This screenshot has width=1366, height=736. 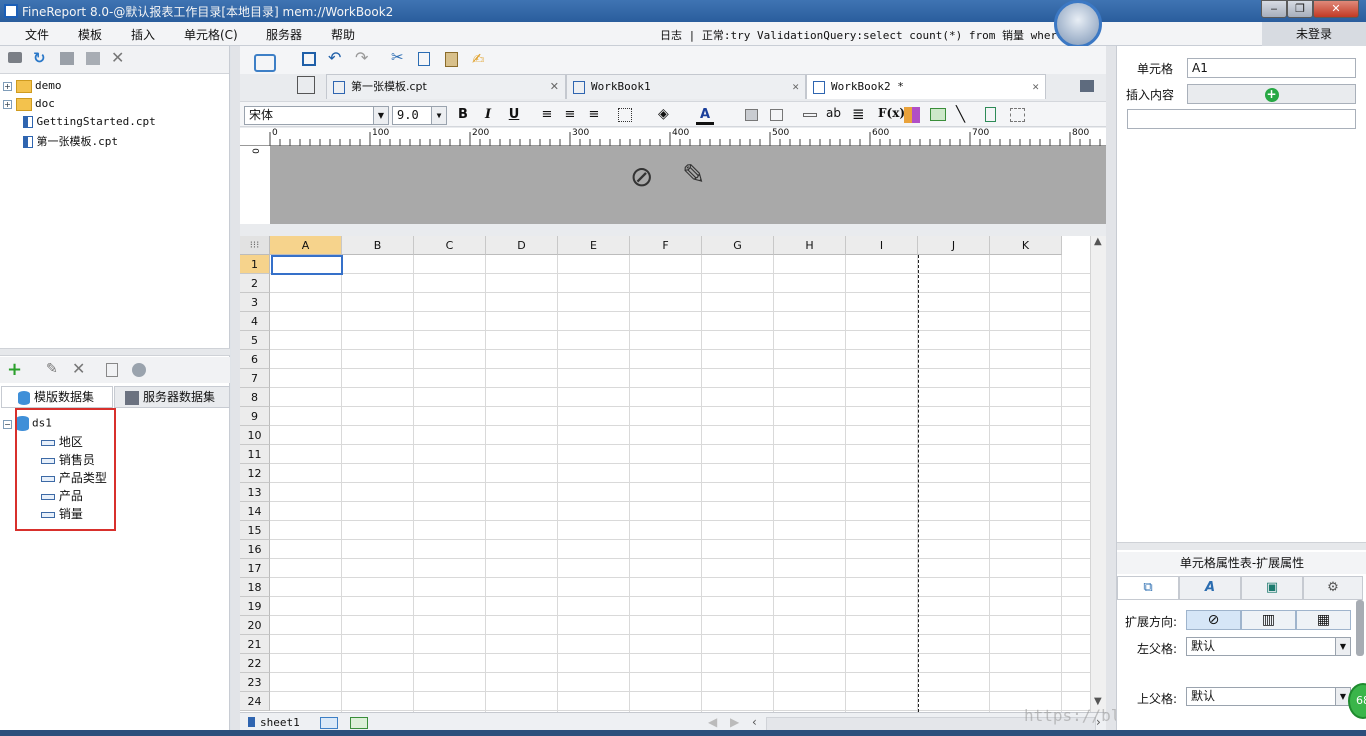 I want to click on row-header: 10, so click(x=255, y=435).